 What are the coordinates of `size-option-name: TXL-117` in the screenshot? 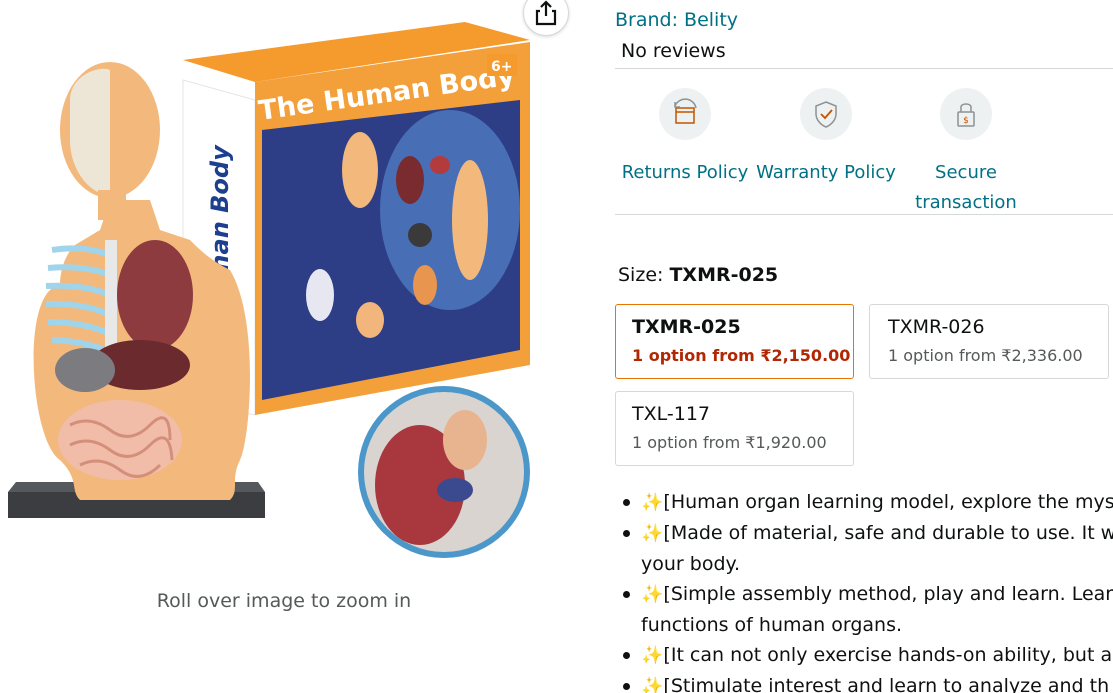 It's located at (671, 414).